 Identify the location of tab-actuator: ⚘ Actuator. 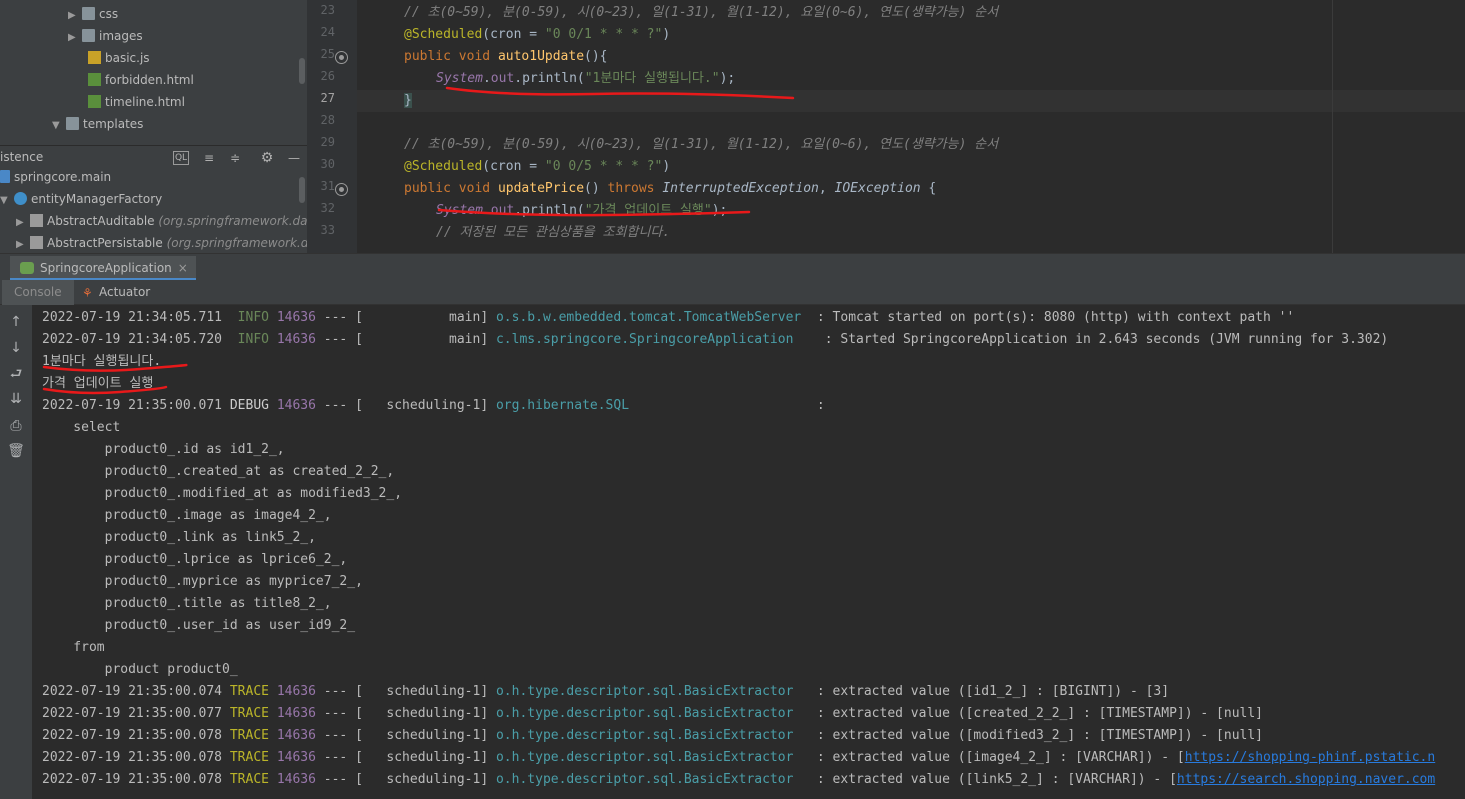
(116, 292).